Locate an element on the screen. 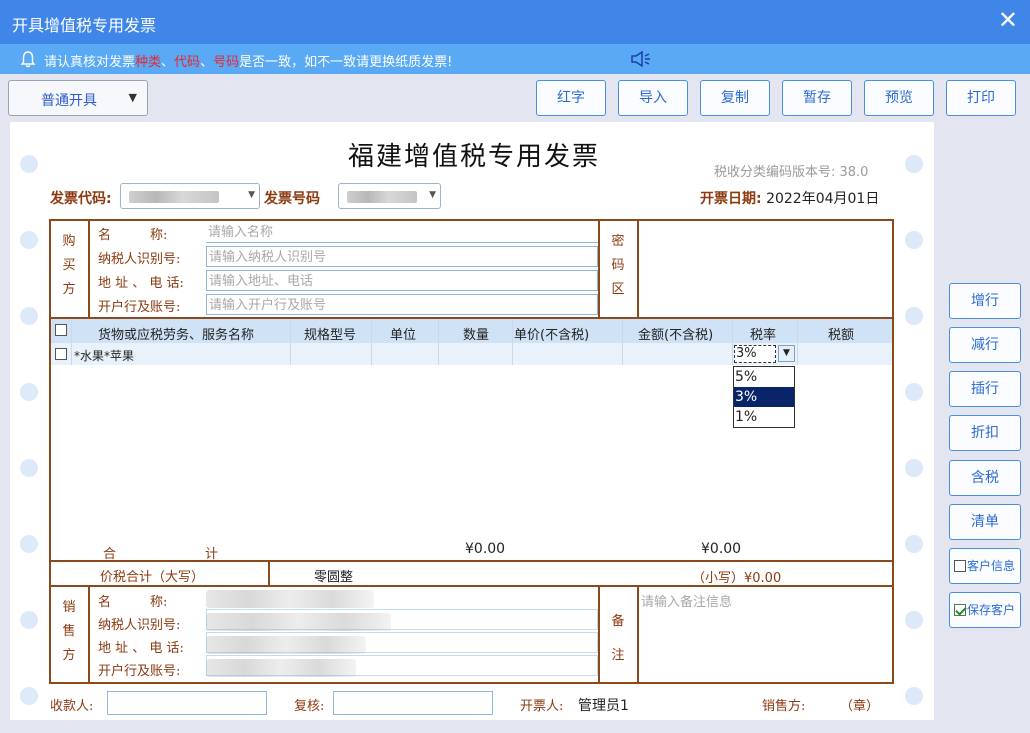  delete-row-button: 减行 is located at coordinates (985, 345).